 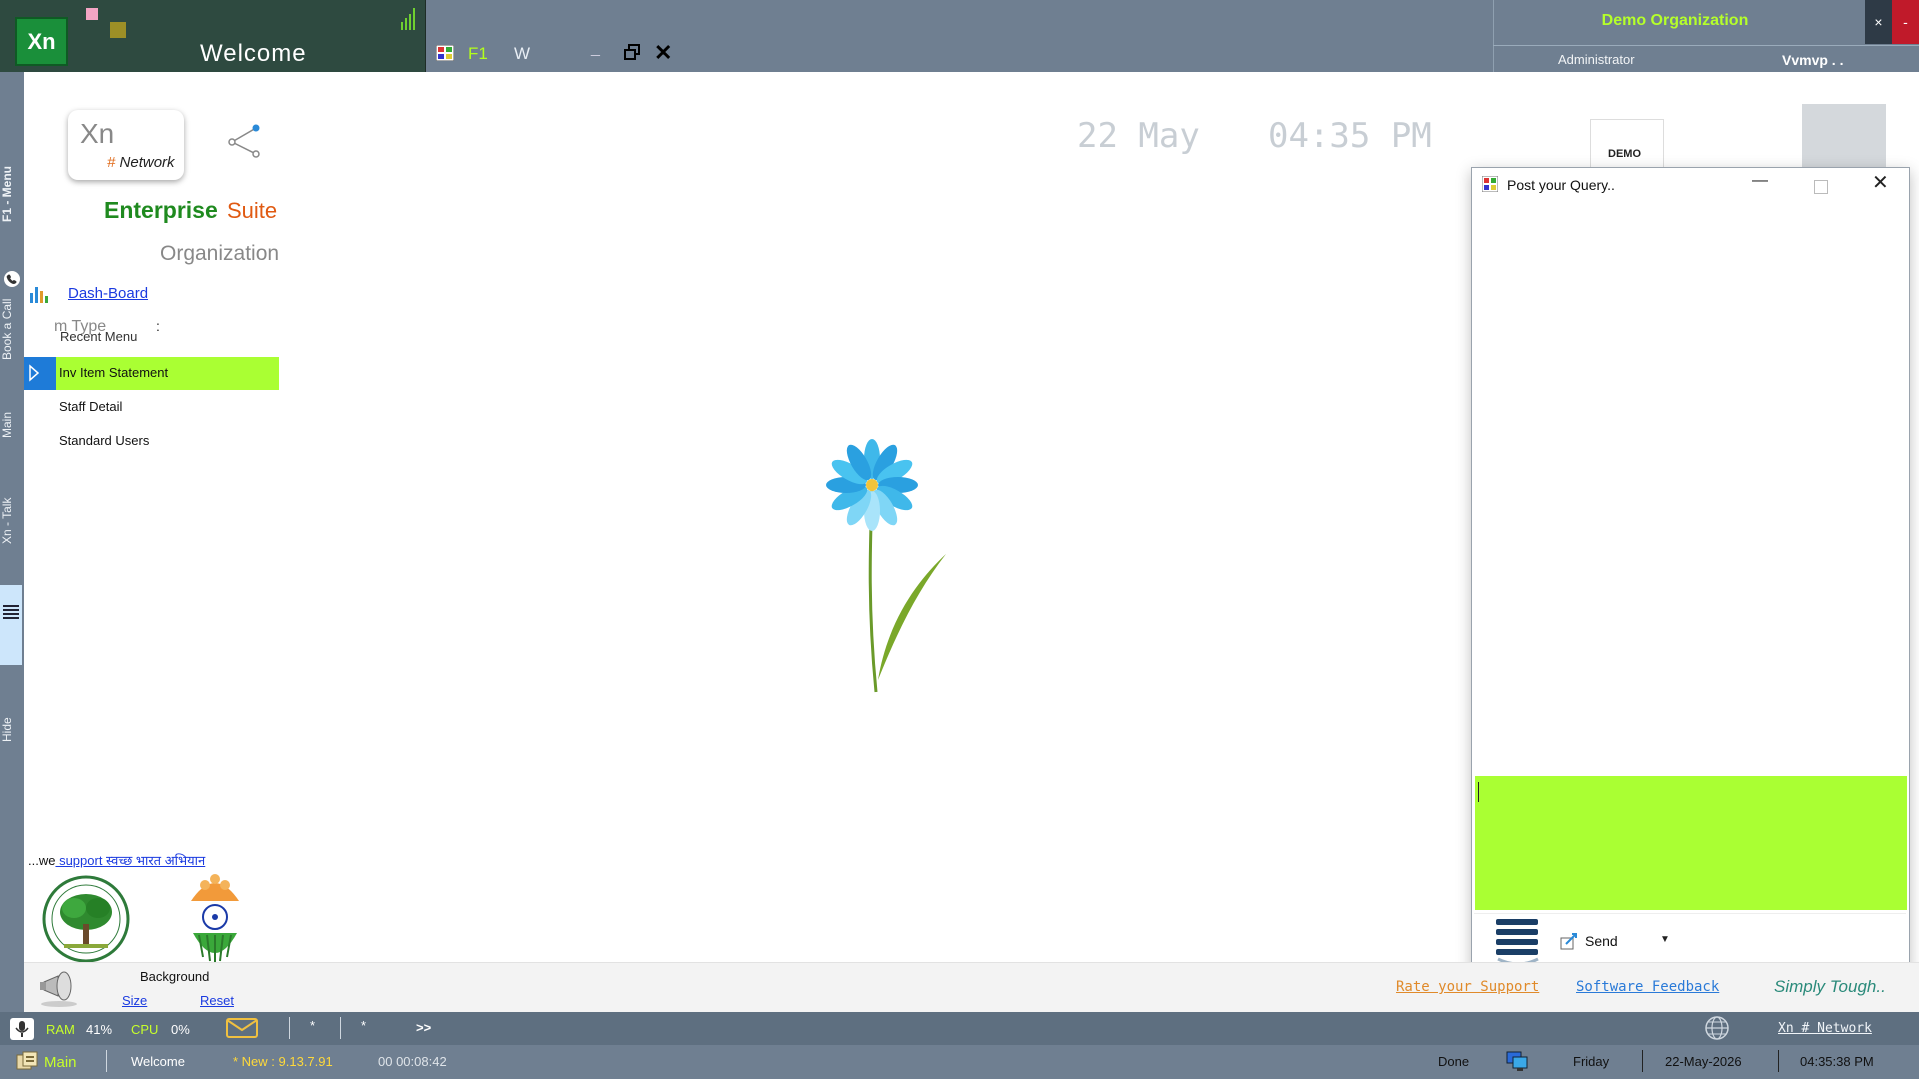 I want to click on swachh-prefix: ...we, so click(x=42, y=860).